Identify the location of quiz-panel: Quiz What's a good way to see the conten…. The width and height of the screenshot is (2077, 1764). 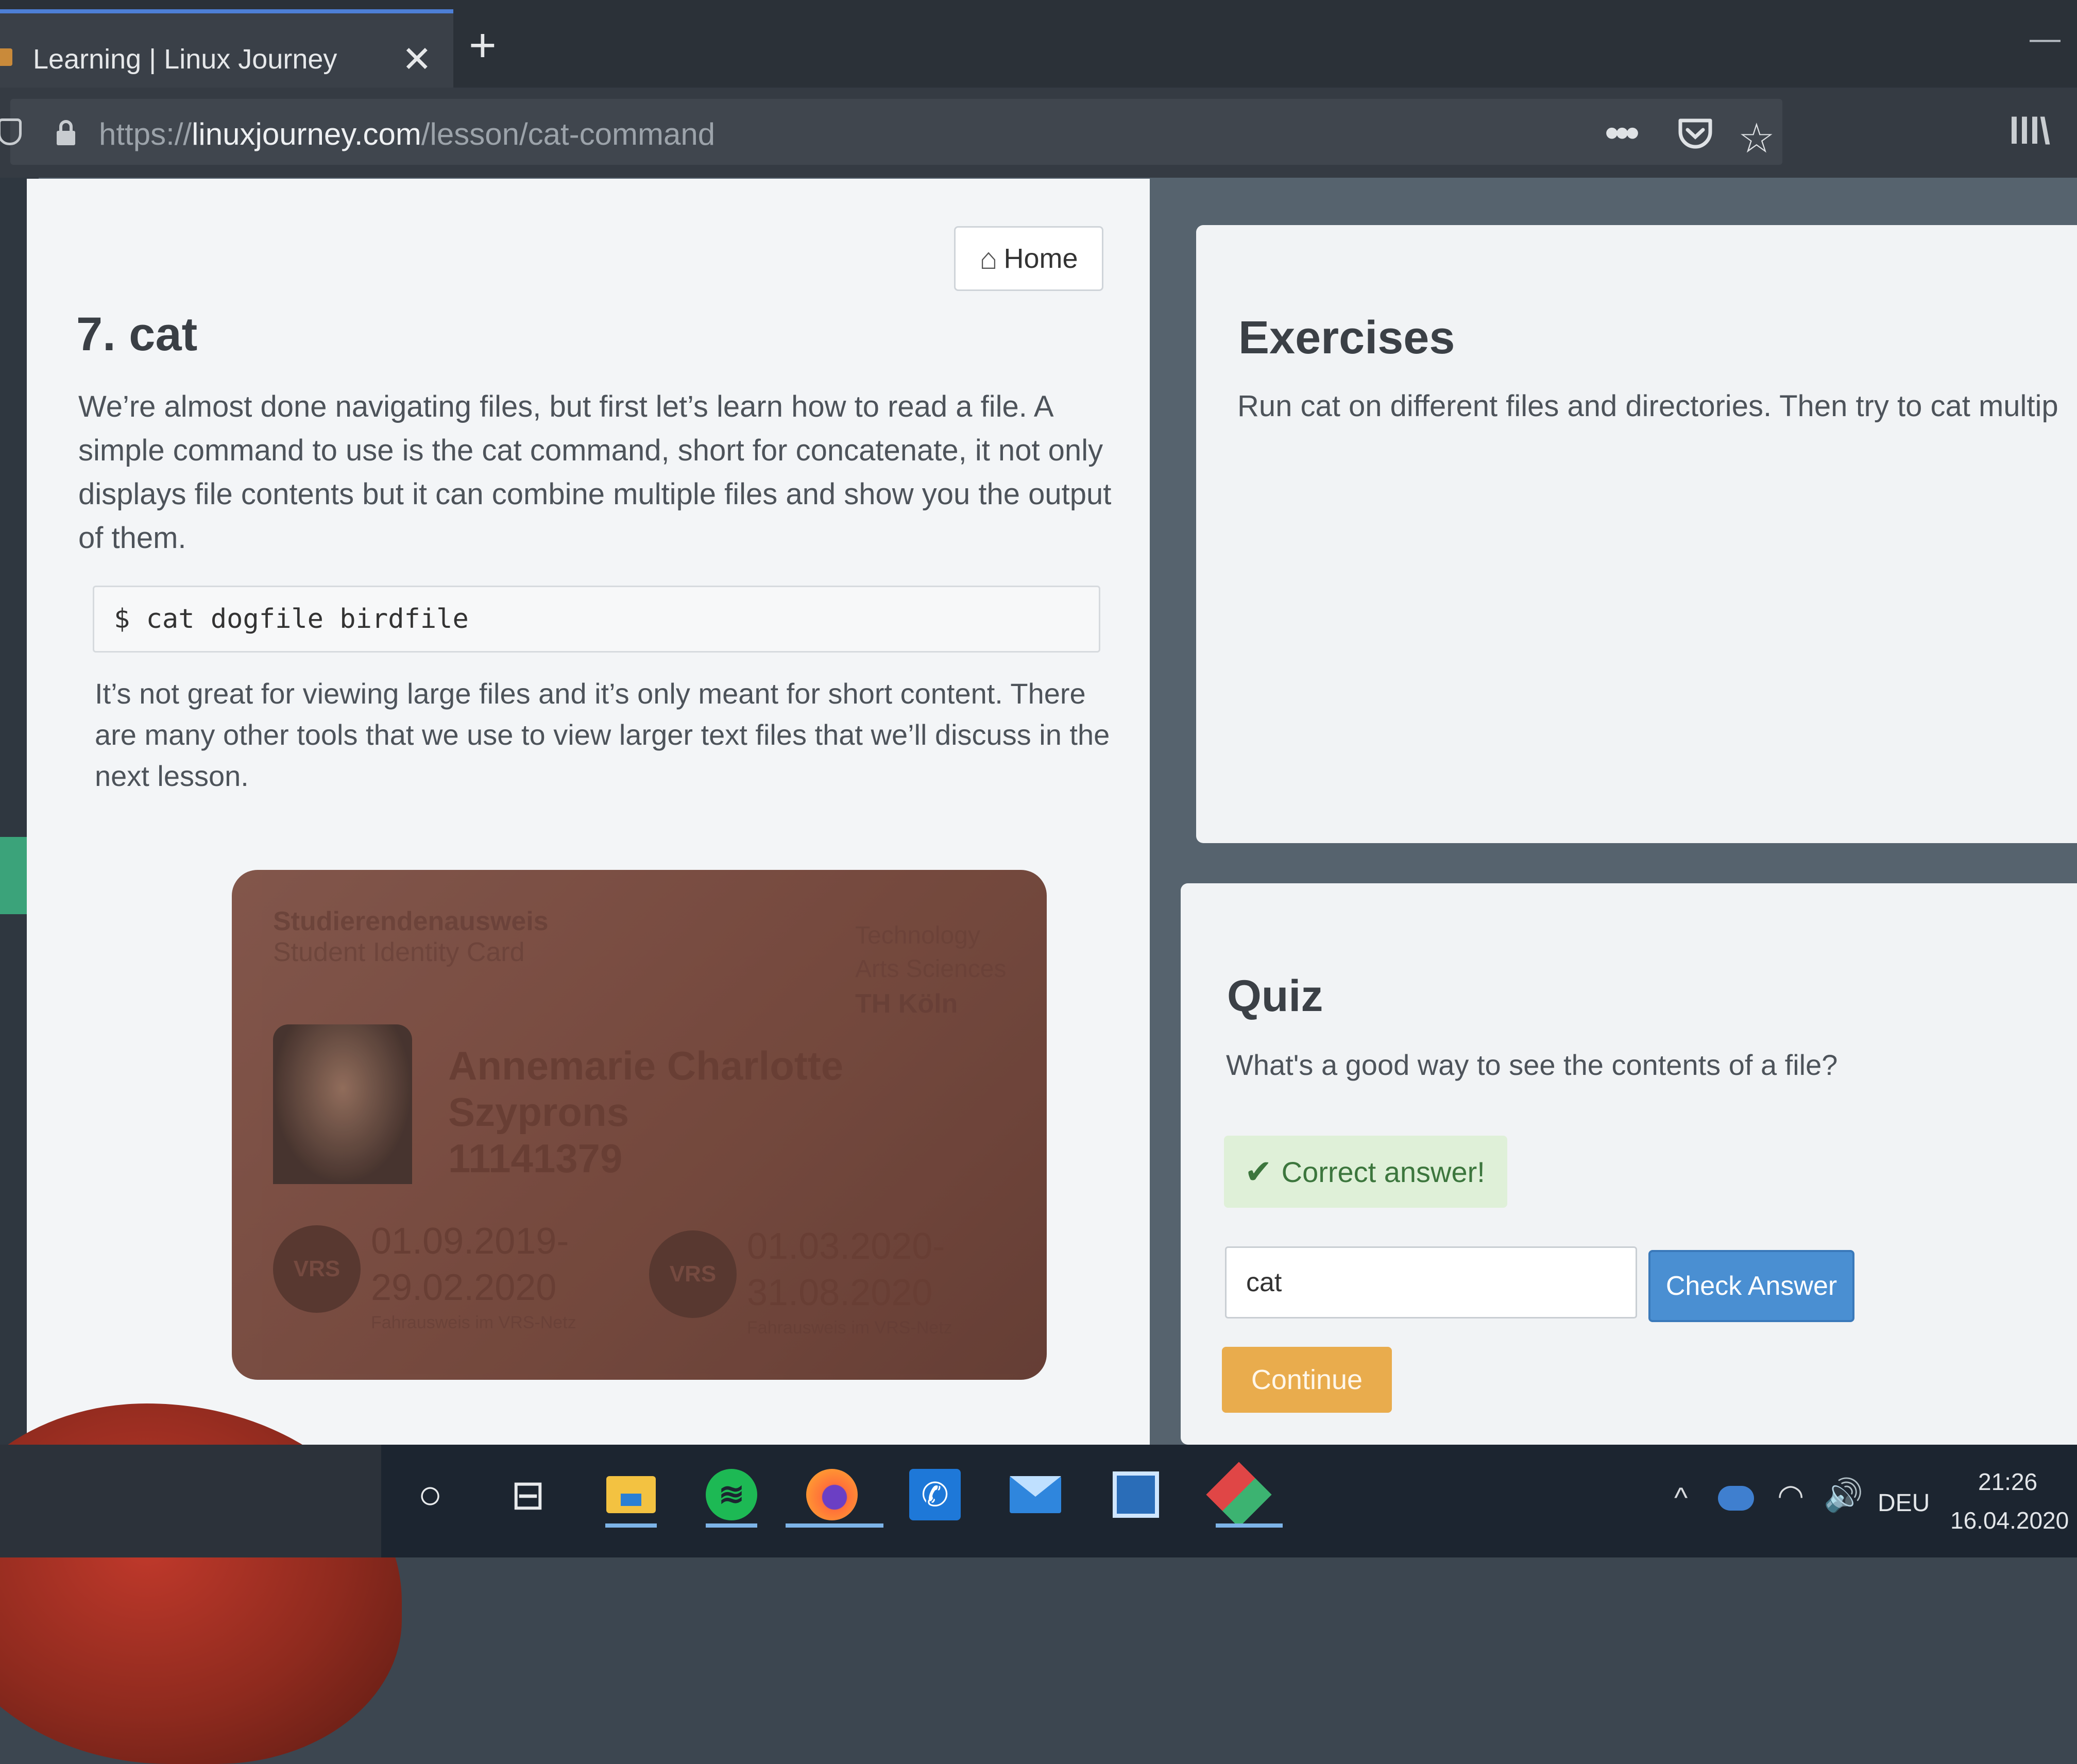
(1629, 1164).